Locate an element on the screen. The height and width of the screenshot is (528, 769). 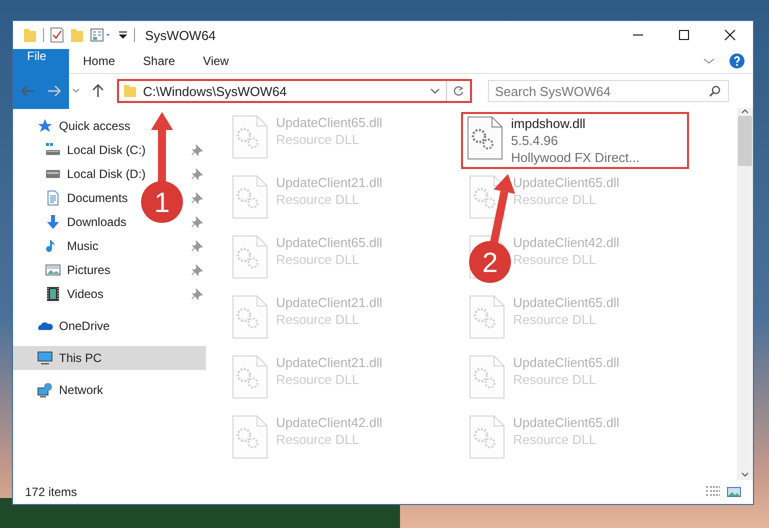
close-icon is located at coordinates (730, 35).